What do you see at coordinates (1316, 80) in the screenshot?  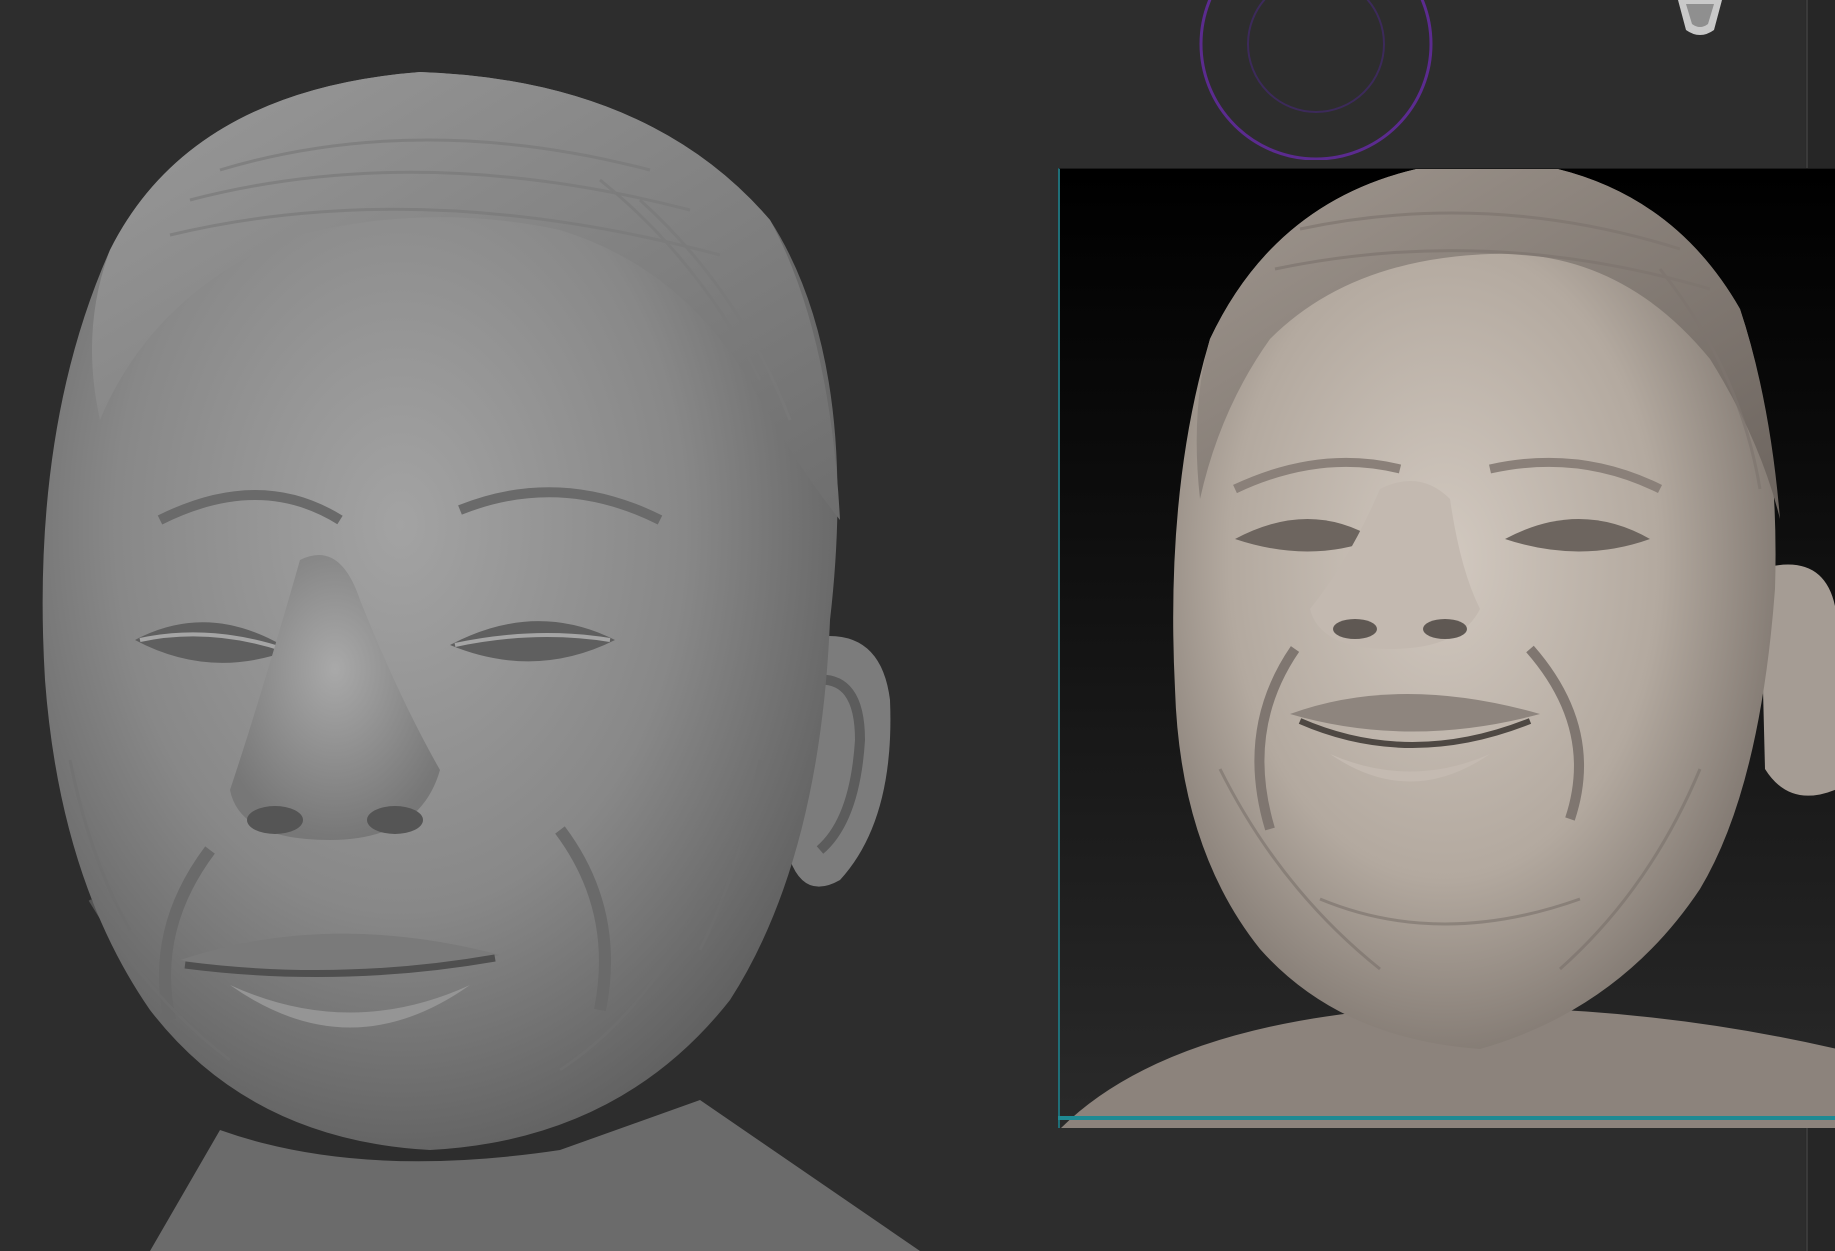 I see `brush-cursor-icon` at bounding box center [1316, 80].